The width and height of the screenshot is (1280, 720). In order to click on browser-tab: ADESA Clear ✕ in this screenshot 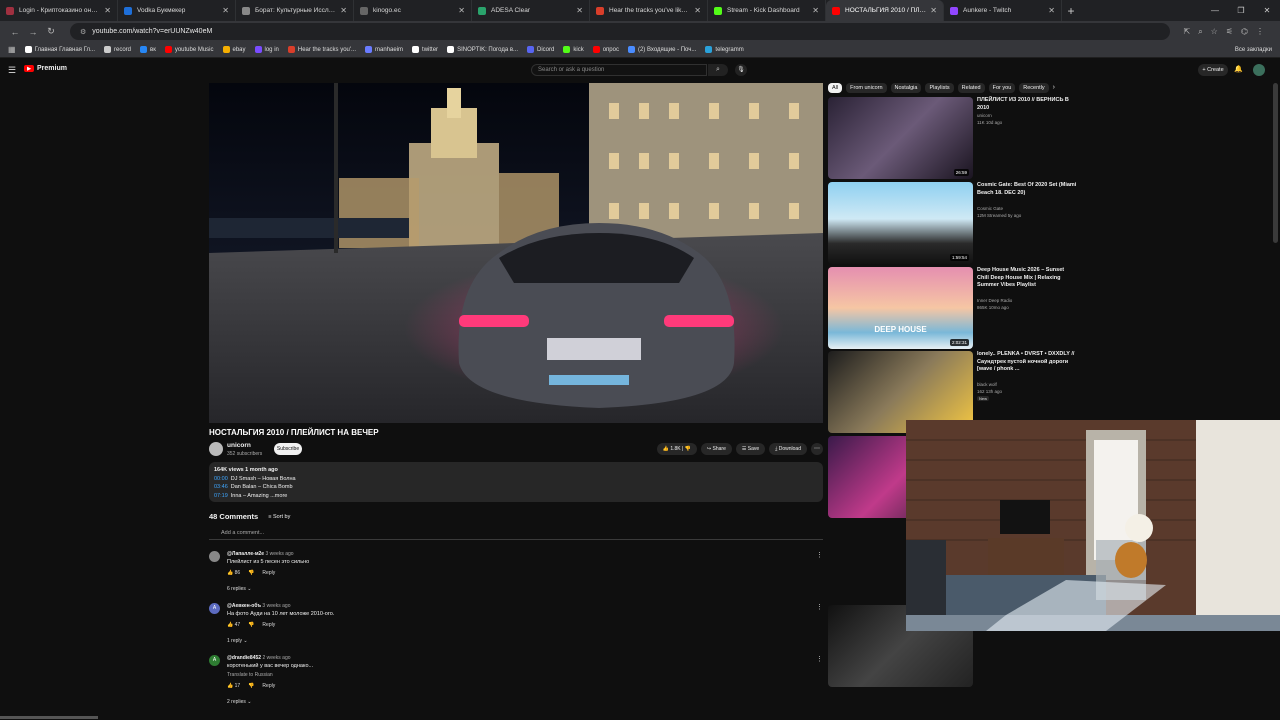, I will do `click(531, 10)`.